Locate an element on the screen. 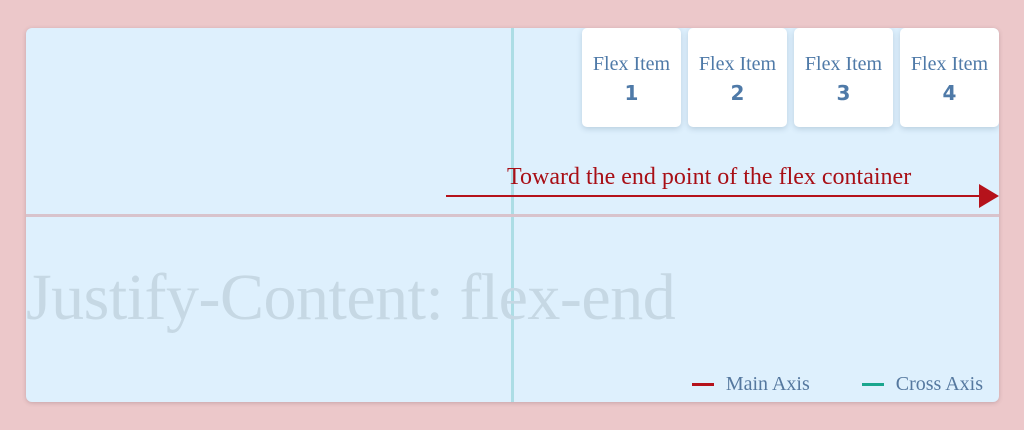  flex-item-number: 3 is located at coordinates (843, 93).